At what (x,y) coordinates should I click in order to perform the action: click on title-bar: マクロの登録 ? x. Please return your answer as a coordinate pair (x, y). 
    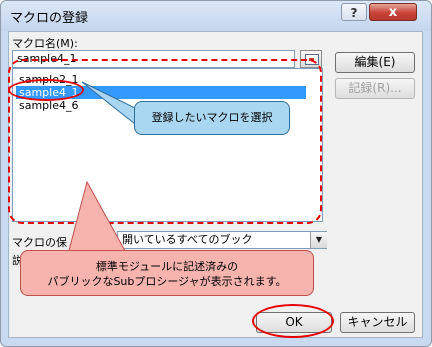
    Looking at the image, I should click on (216, 16).